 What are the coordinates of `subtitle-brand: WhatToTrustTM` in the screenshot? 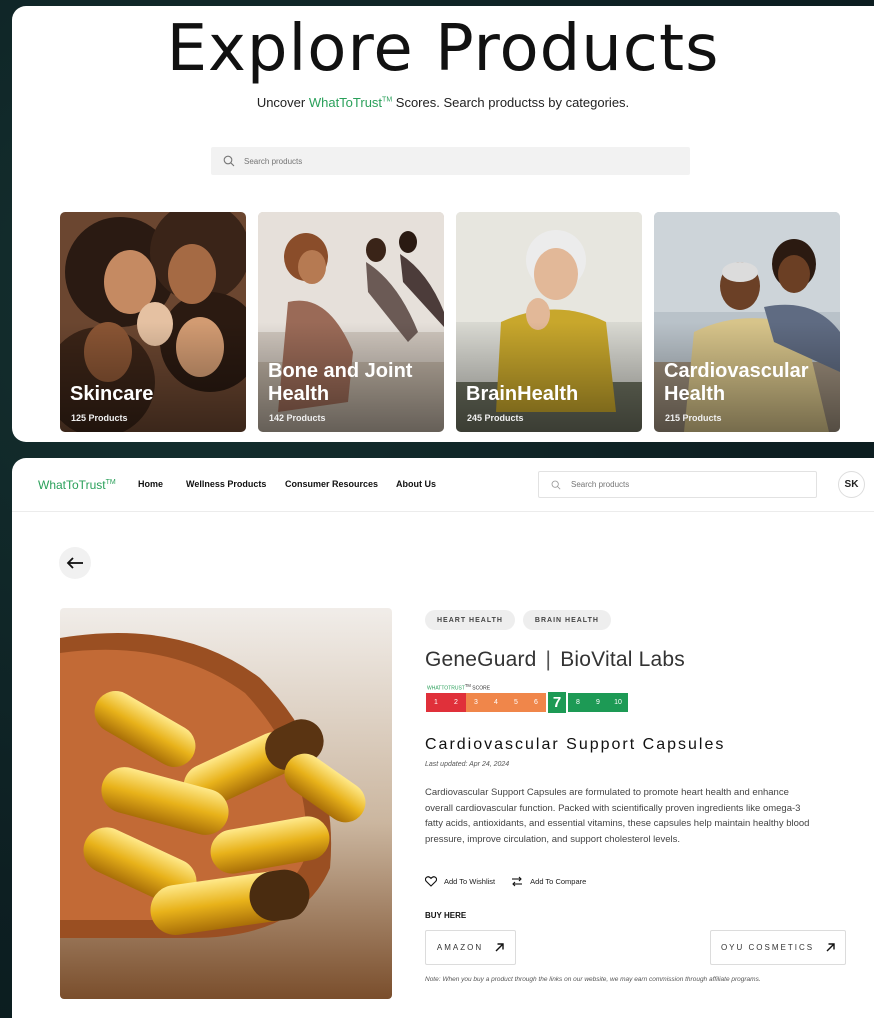 It's located at (350, 102).